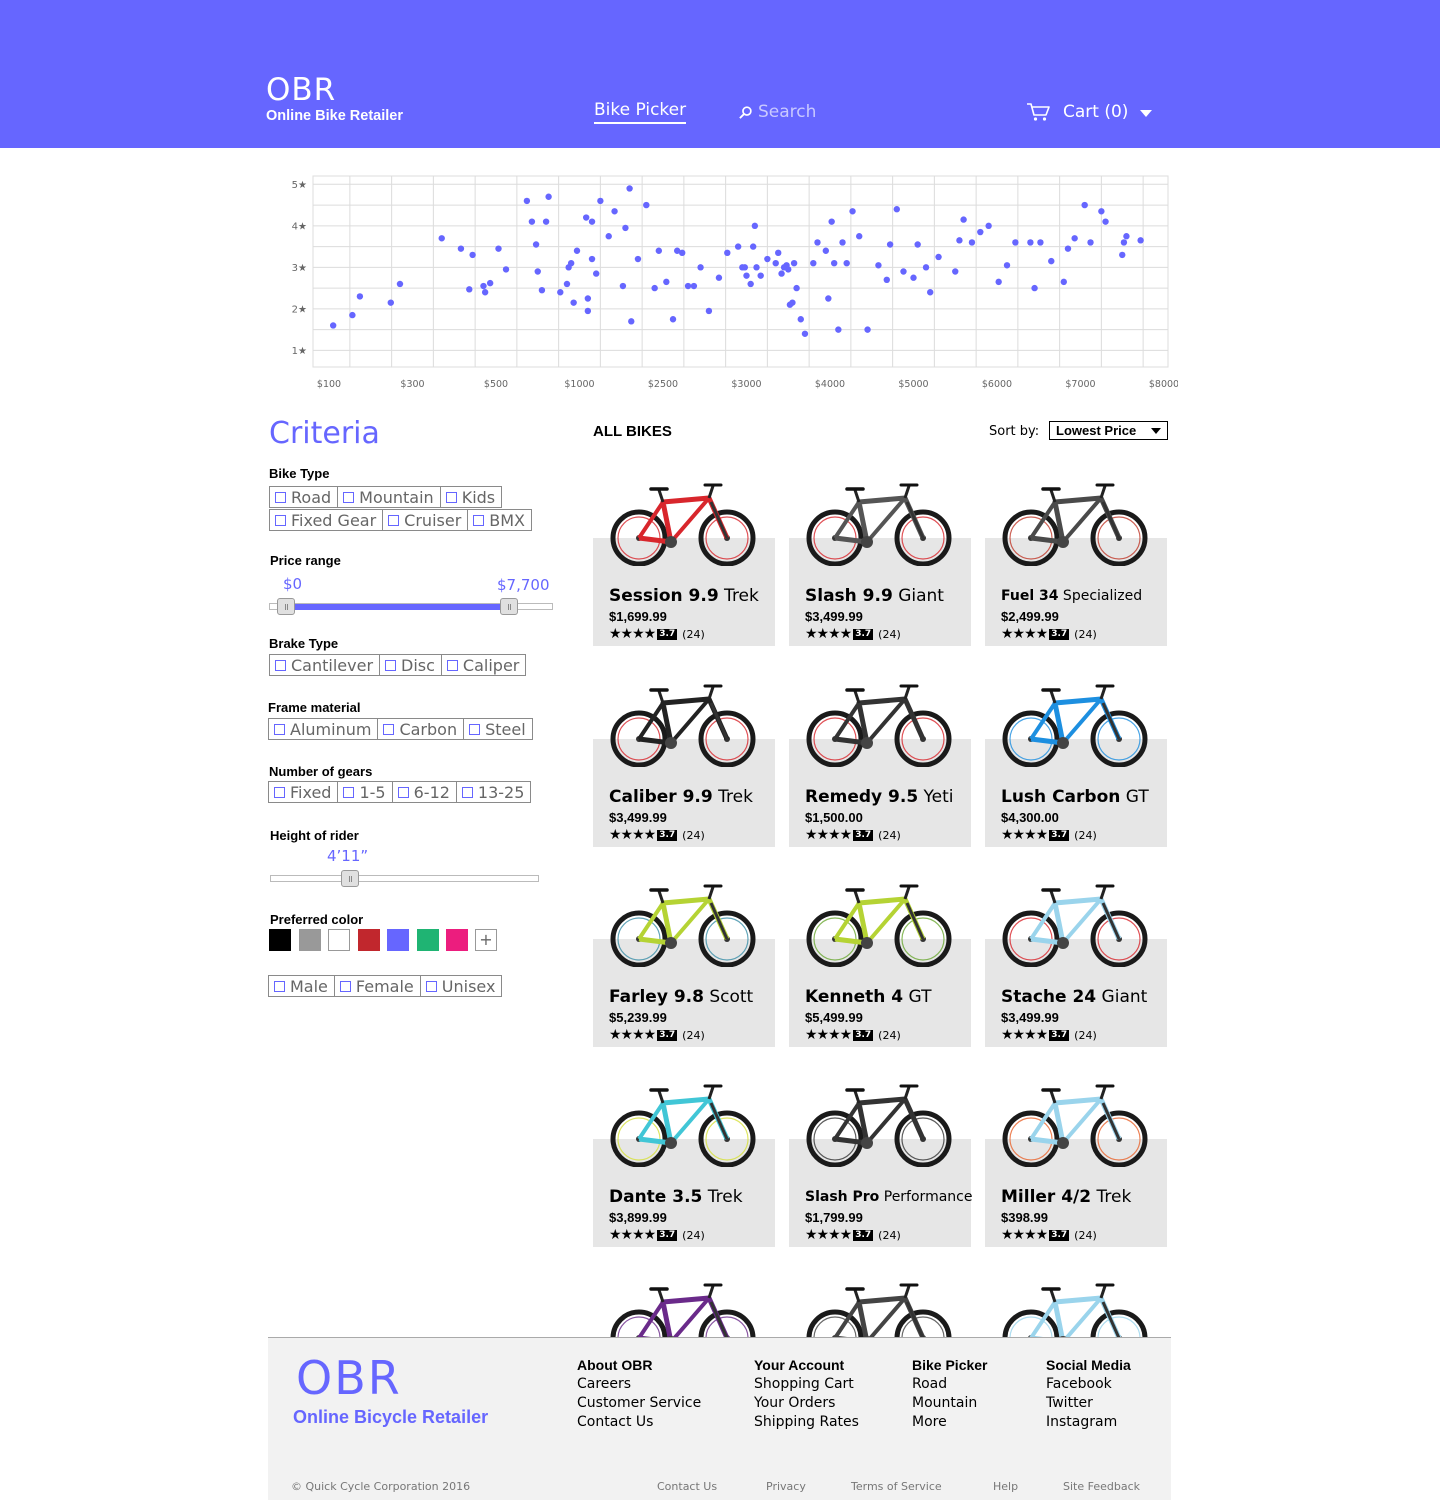 This screenshot has height=1500, width=1440. Describe the element at coordinates (334, 98) in the screenshot. I see `brand-logo: OBR Online Bike Retailer` at that location.